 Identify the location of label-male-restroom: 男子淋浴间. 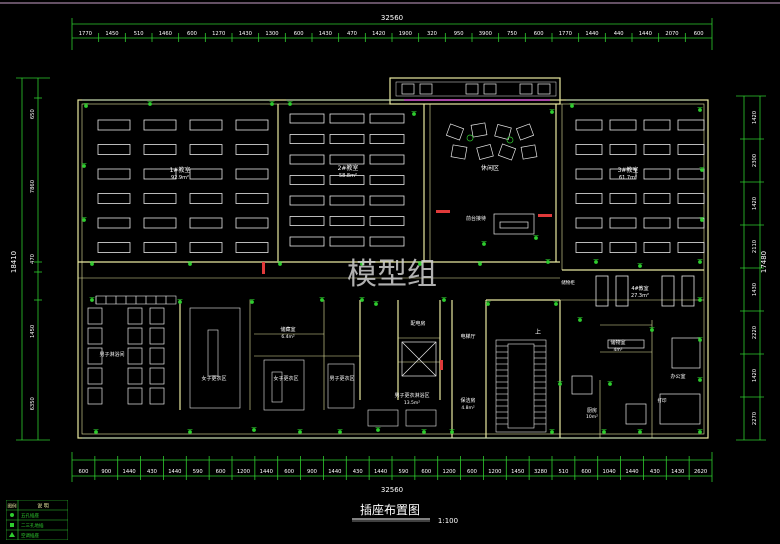
(111, 354).